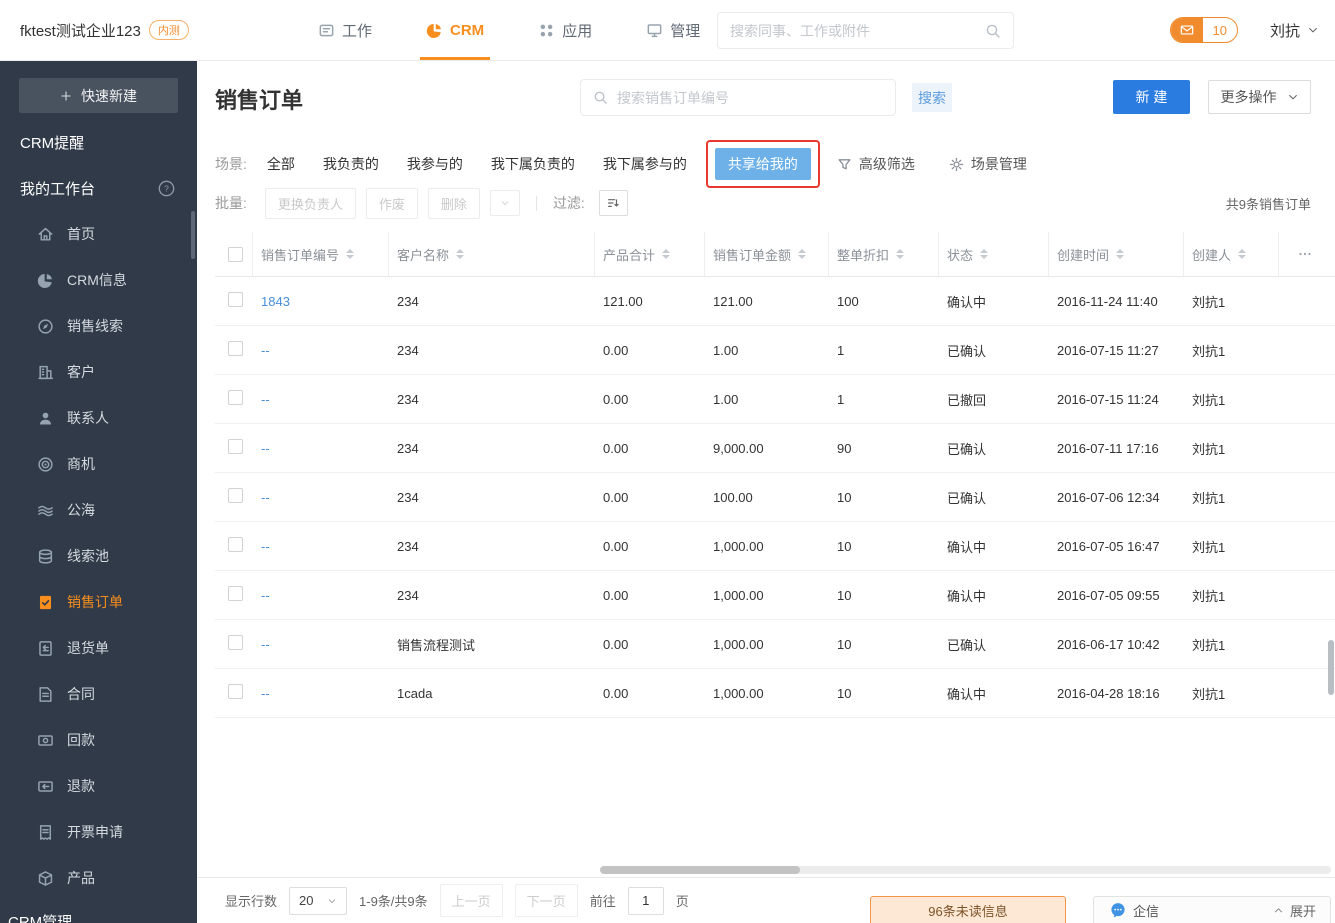  What do you see at coordinates (98, 188) in the screenshot?
I see `sidebar-section-workbench: 我的工作台 ?` at bounding box center [98, 188].